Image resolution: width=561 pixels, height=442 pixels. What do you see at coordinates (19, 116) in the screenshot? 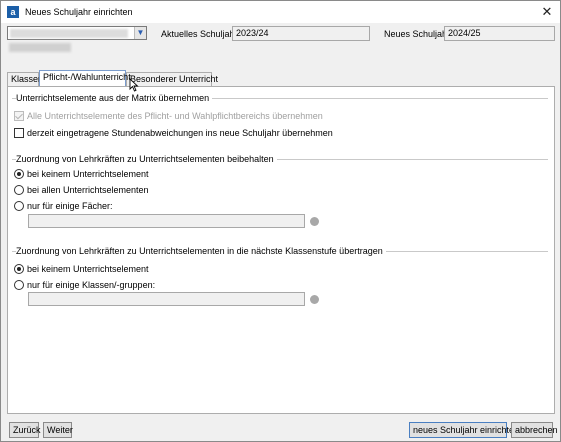
I see `all-elements-checkbox` at bounding box center [19, 116].